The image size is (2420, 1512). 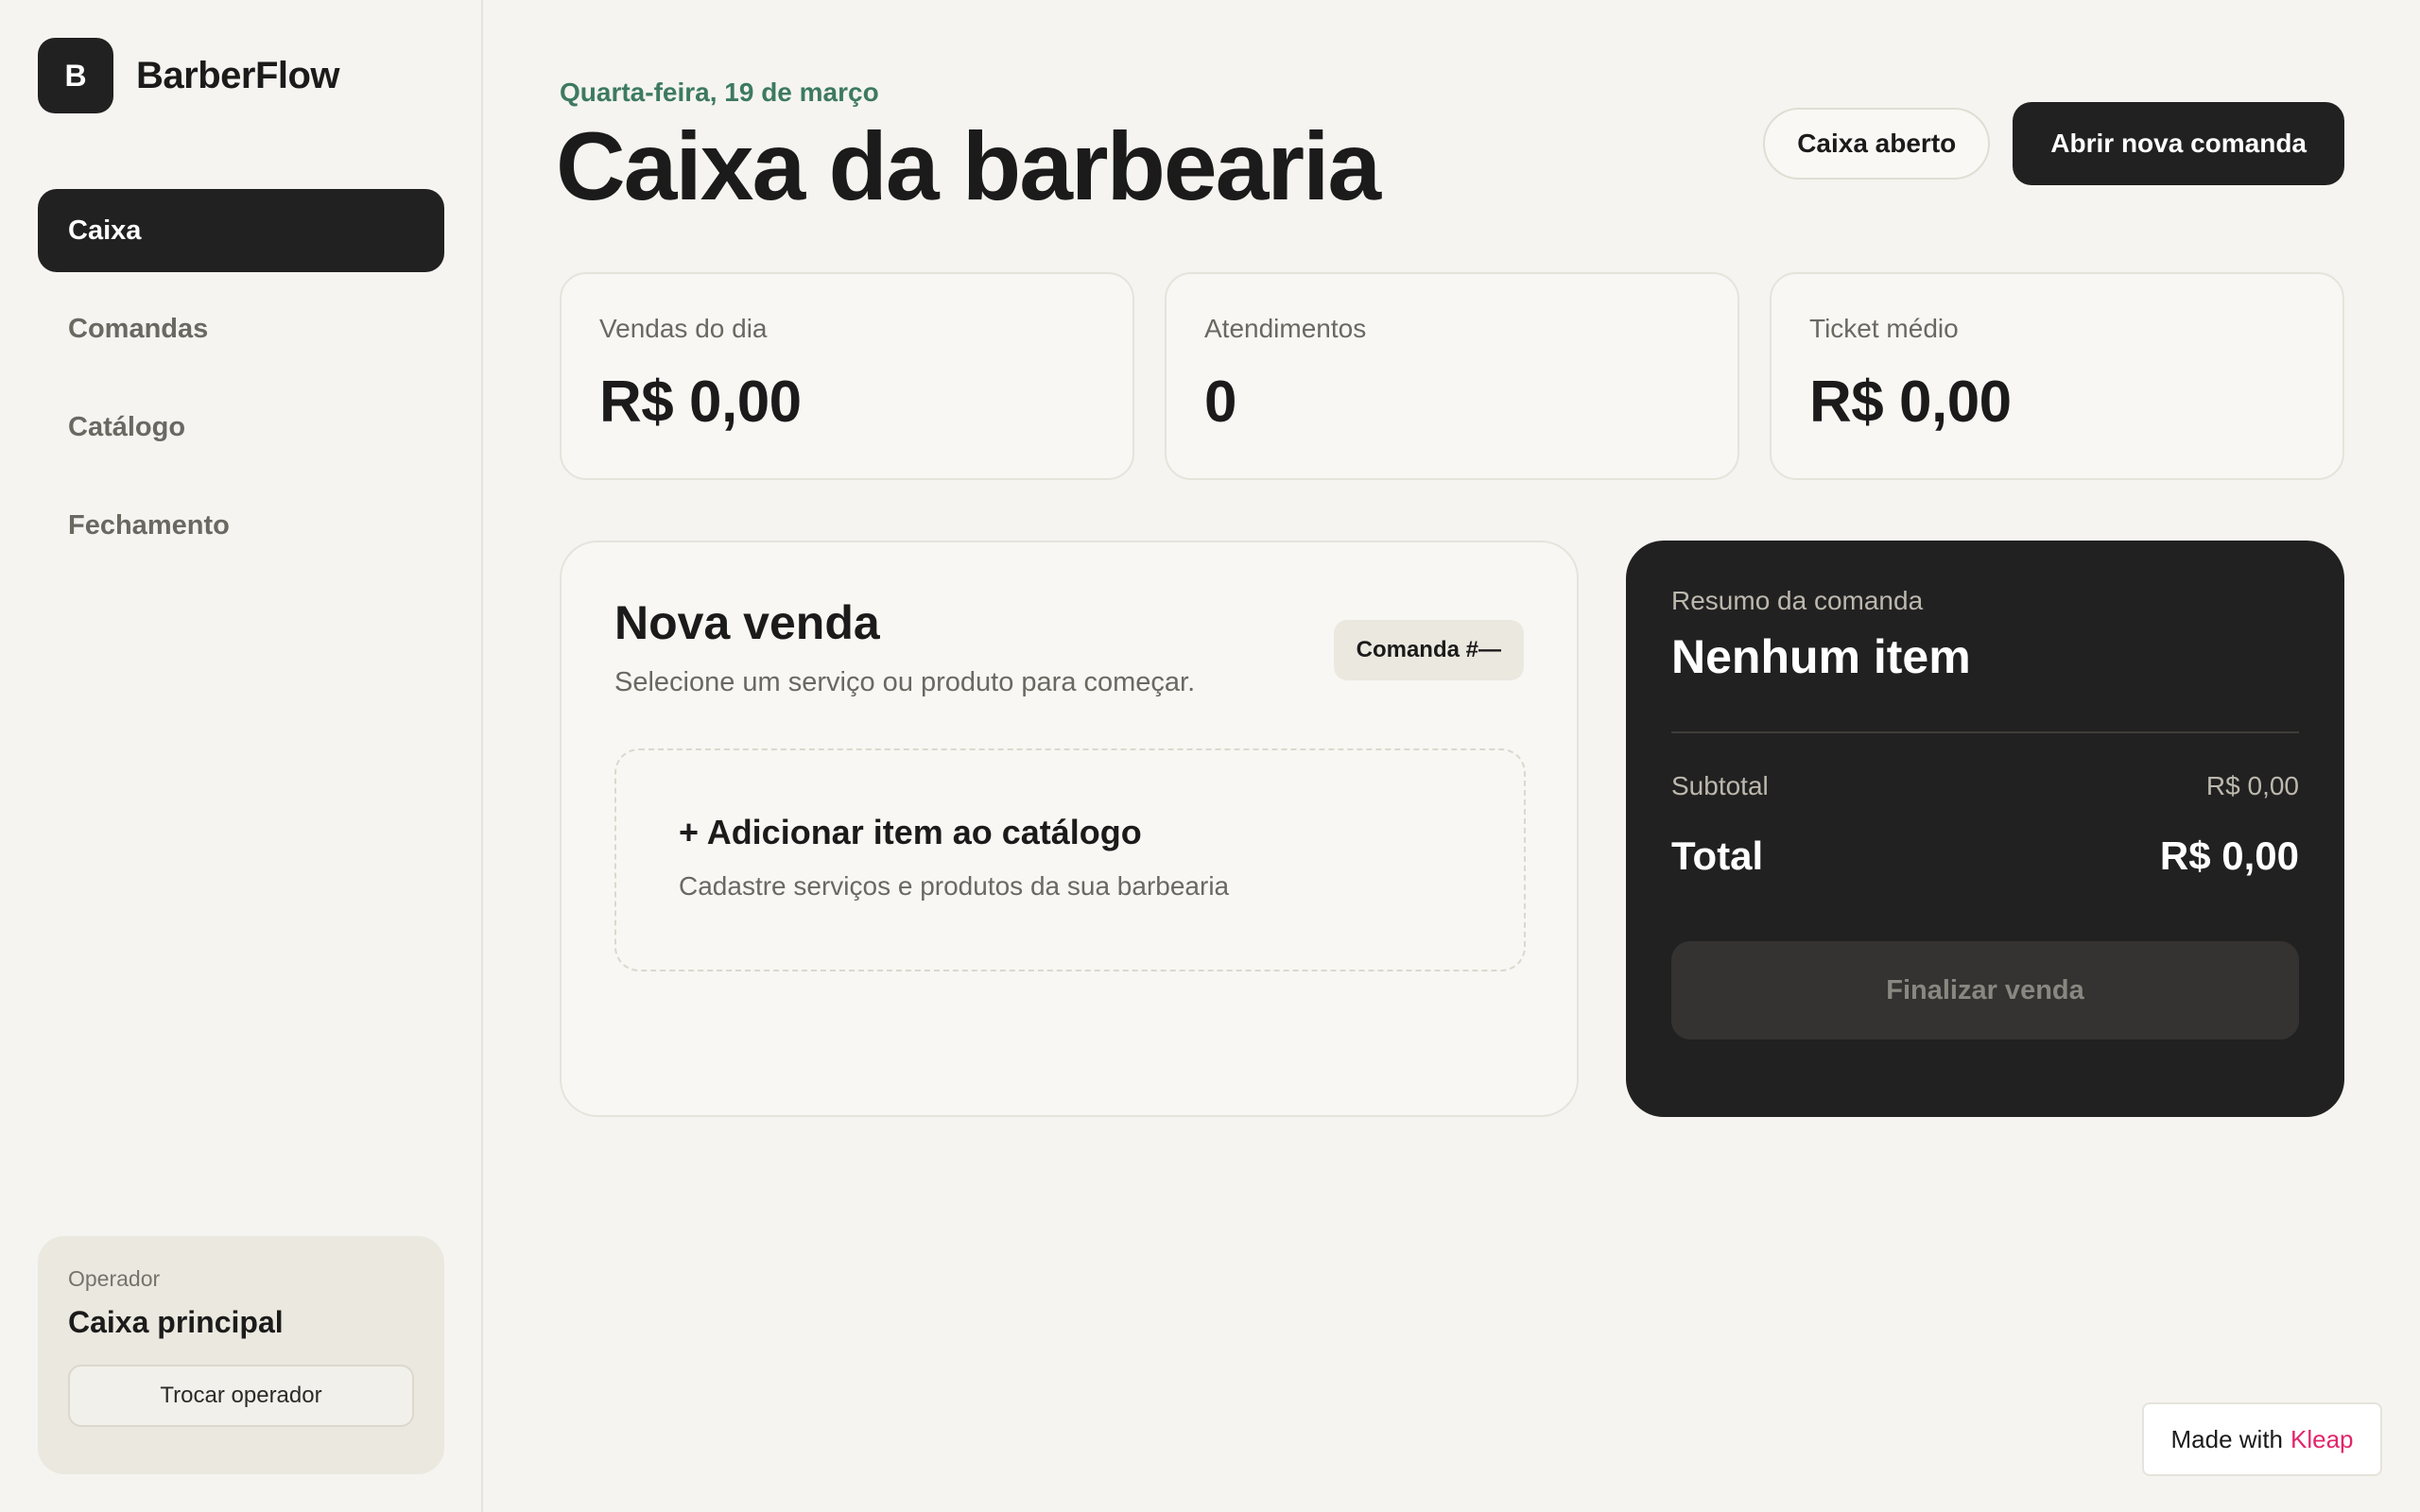 What do you see at coordinates (1717, 855) in the screenshot?
I see `total-label: Total` at bounding box center [1717, 855].